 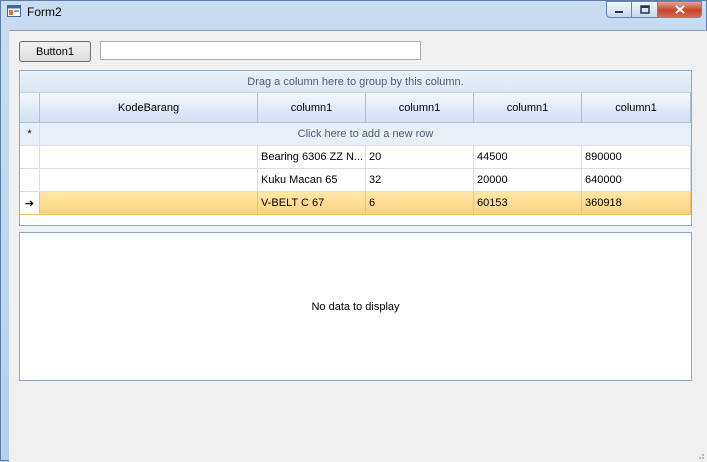 I want to click on table-cell: 6, so click(x=420, y=203).